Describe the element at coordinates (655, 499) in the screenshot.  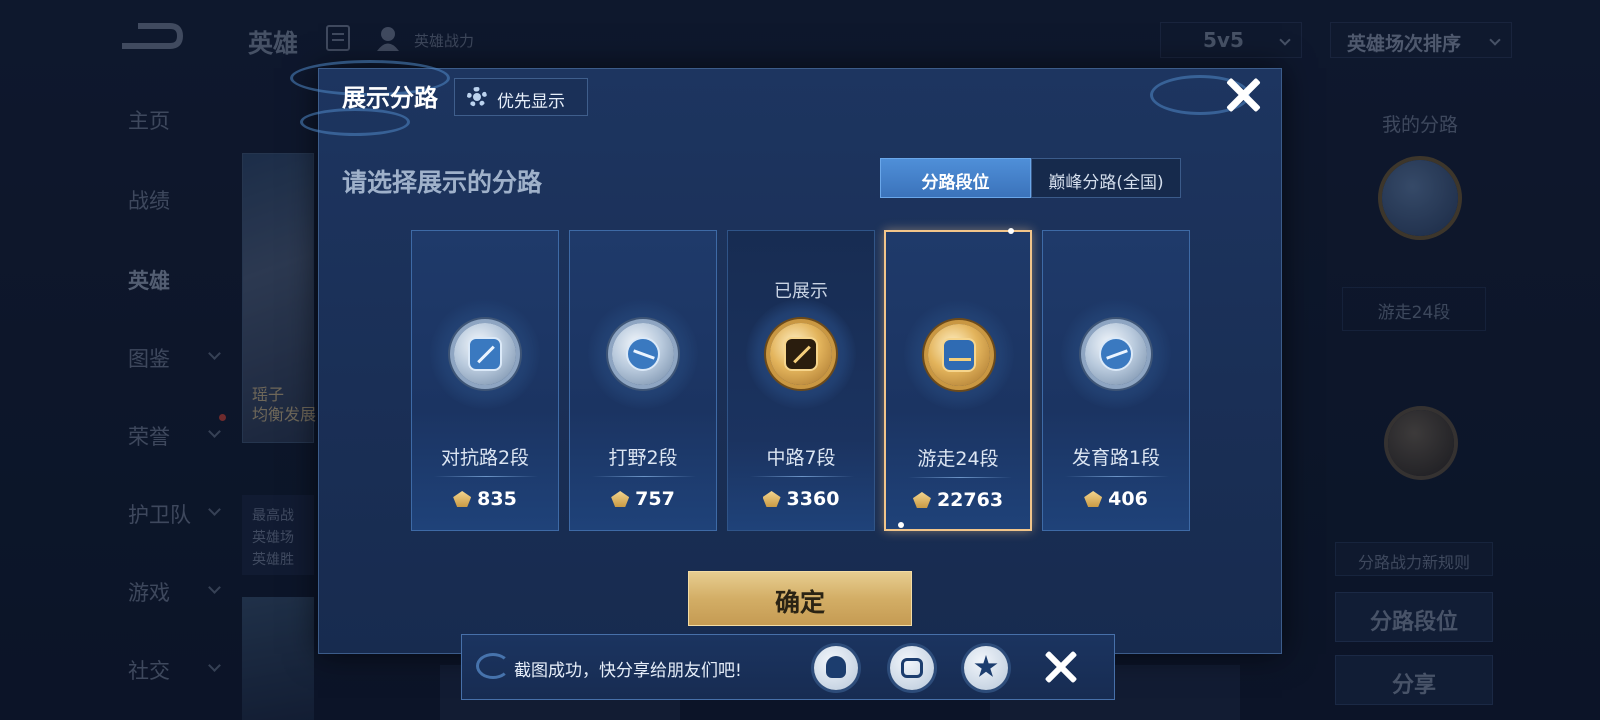
I see `lane-points-value: 757` at that location.